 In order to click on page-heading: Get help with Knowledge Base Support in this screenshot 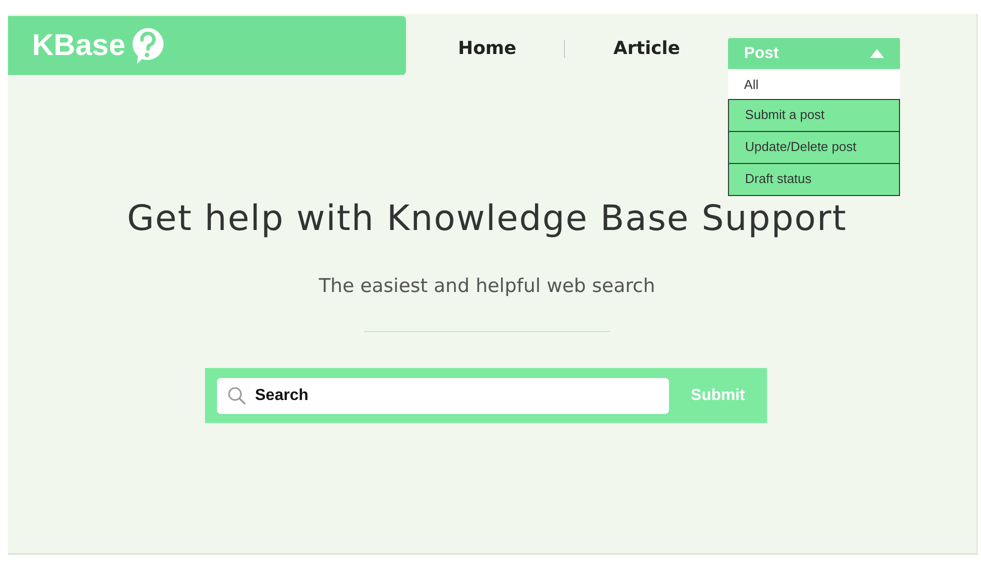, I will do `click(487, 219)`.